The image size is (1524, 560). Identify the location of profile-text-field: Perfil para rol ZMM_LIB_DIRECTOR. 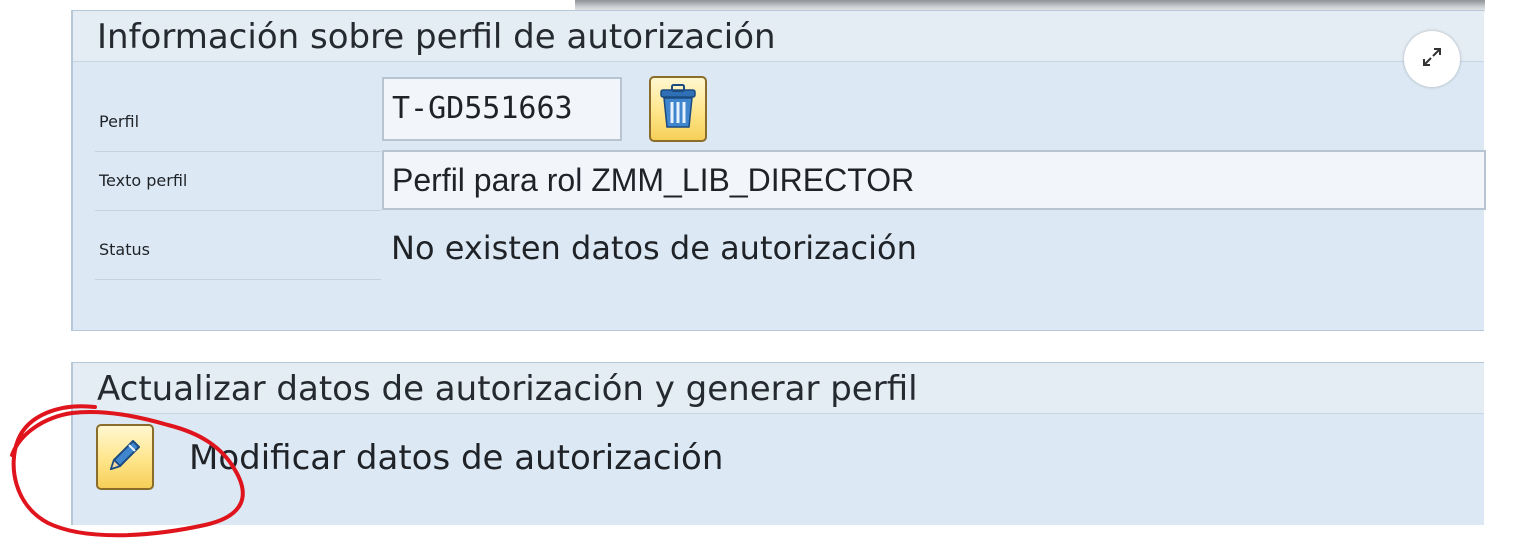
(934, 180).